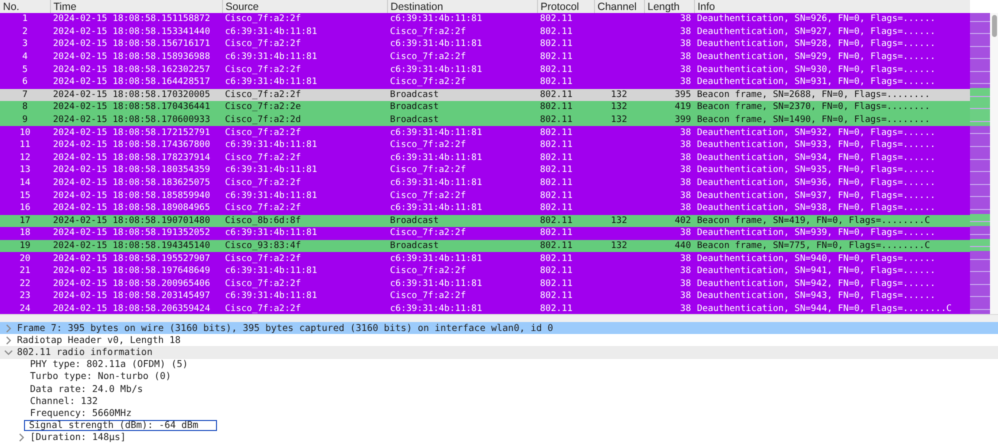 The image size is (998, 444). I want to click on table-cell: 2024-02-15 18:08:58.170436441, so click(131, 107).